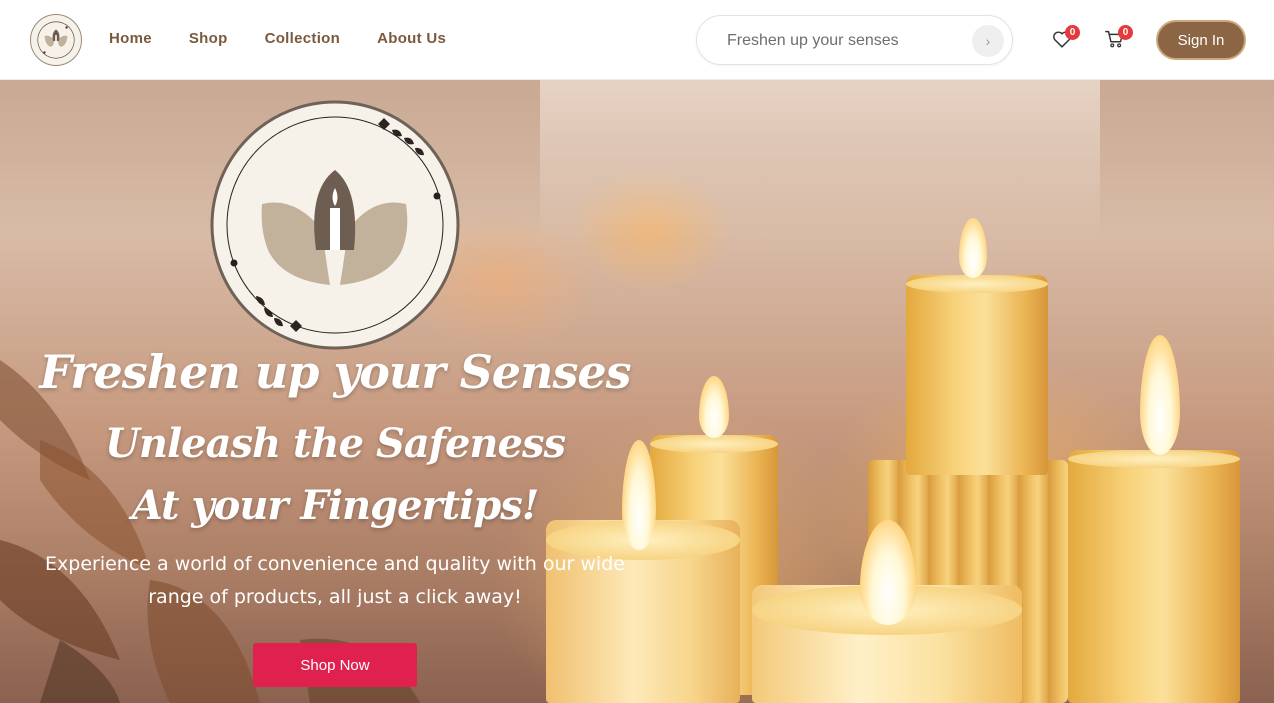  Describe the element at coordinates (335, 225) in the screenshot. I see `hero-brand-logo` at that location.